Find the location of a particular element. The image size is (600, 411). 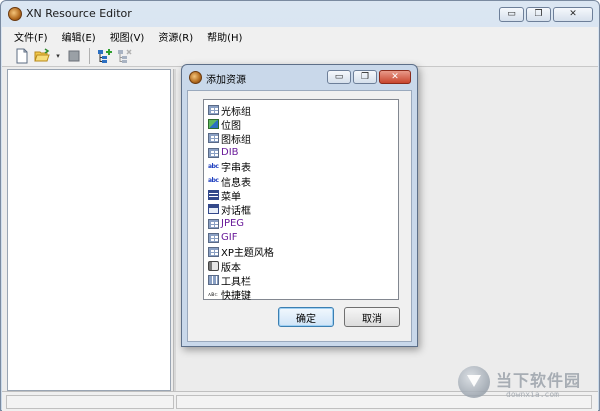

add-resource-button is located at coordinates (105, 56).